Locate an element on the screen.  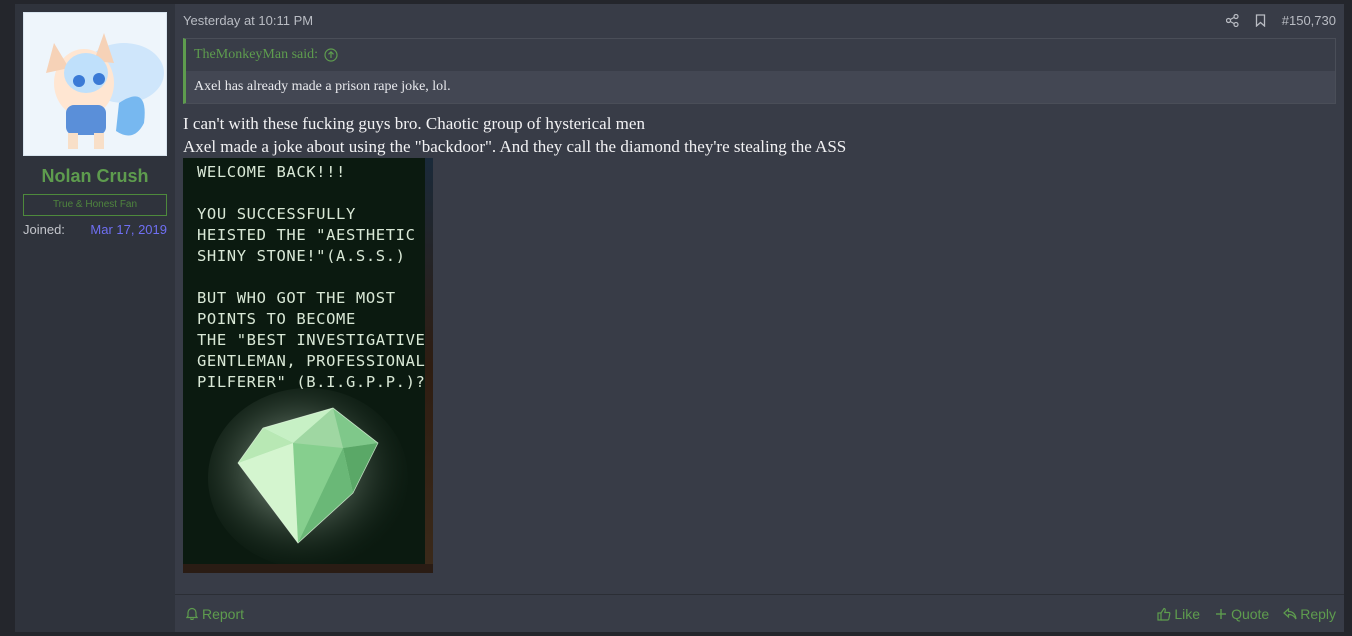
post-date: Yesterday at 10:11 PM is located at coordinates (704, 20).